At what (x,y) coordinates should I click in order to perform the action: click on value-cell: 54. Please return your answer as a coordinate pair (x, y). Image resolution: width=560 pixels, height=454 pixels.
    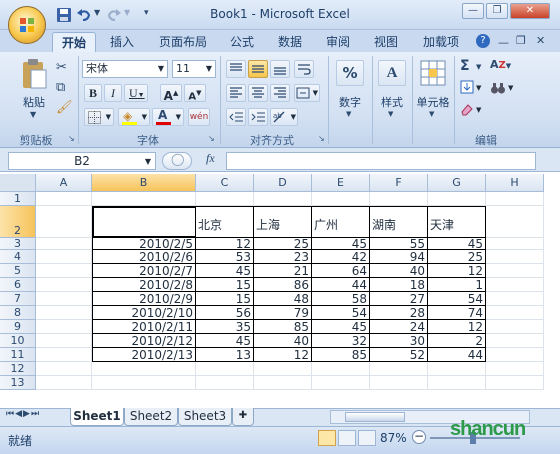
    Looking at the image, I should click on (341, 313).